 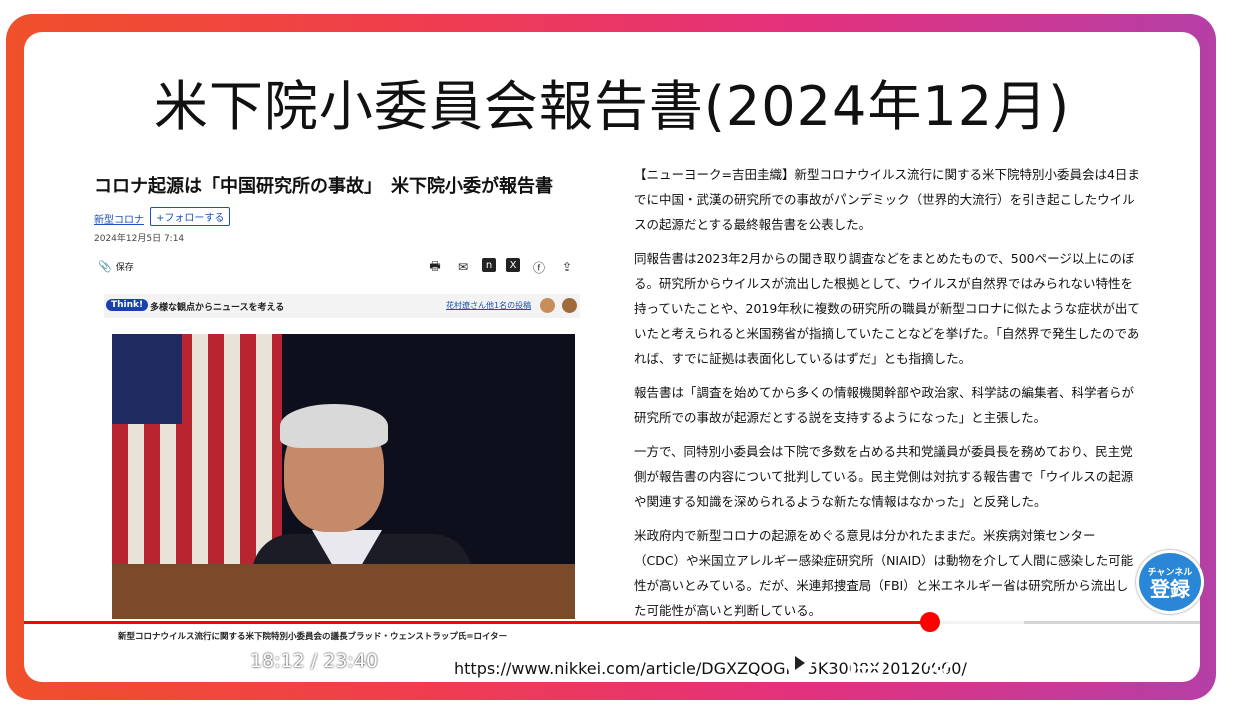 I want to click on seek-bar, so click(x=612, y=622).